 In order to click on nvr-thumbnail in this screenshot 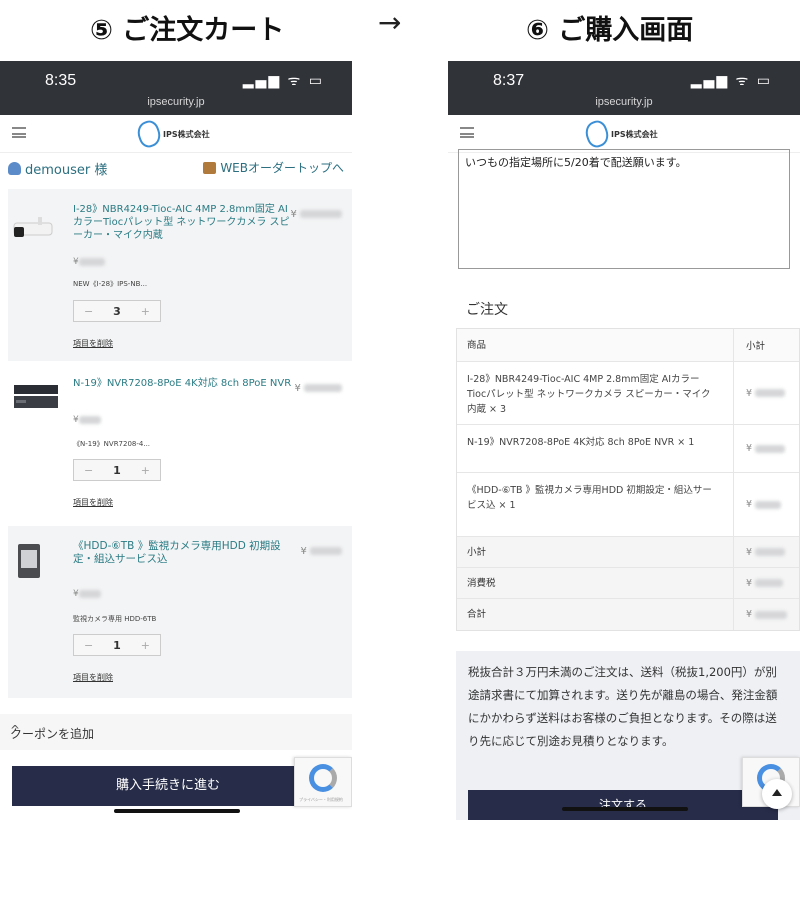, I will do `click(36, 398)`.